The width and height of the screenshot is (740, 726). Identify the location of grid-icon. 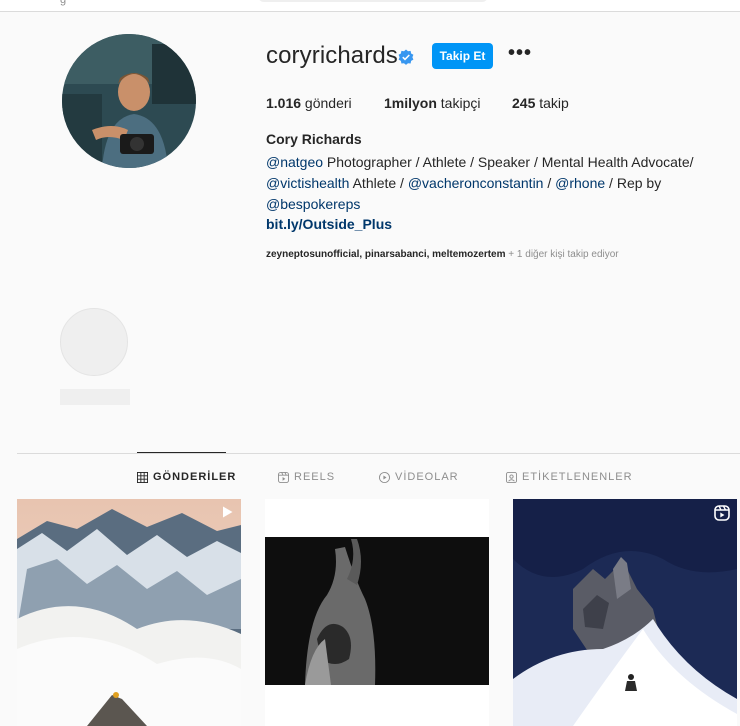
(142, 477).